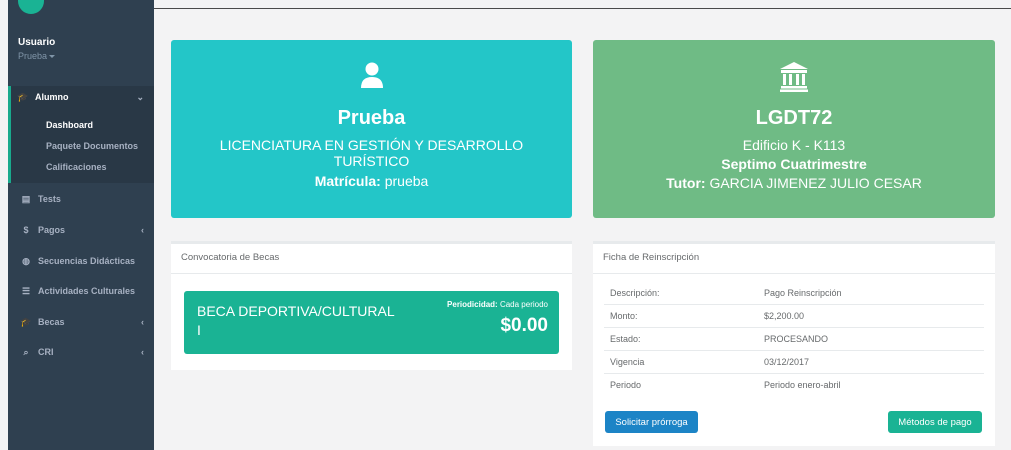 The image size is (1011, 450). What do you see at coordinates (81, 352) in the screenshot?
I see `sidebar-item-cri: ⌕ CRI ‹` at bounding box center [81, 352].